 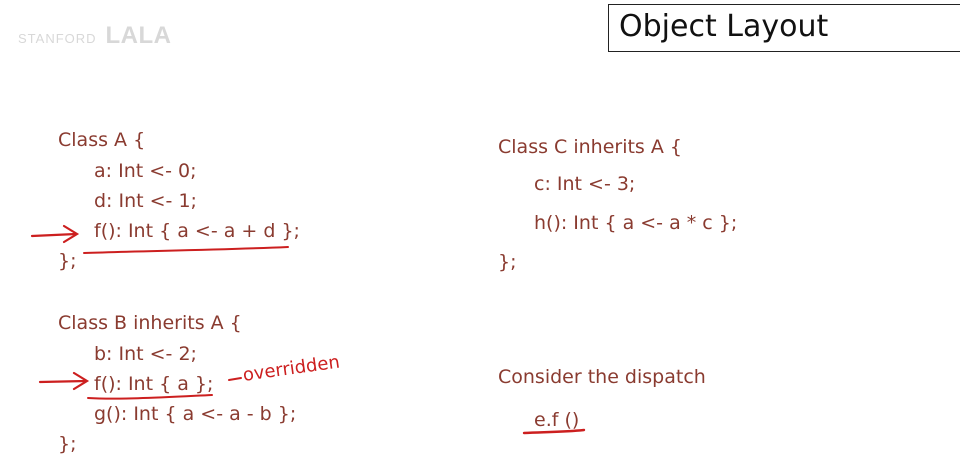 What do you see at coordinates (145, 354) in the screenshot?
I see `class-b-field-b: b: Int <- 2;` at bounding box center [145, 354].